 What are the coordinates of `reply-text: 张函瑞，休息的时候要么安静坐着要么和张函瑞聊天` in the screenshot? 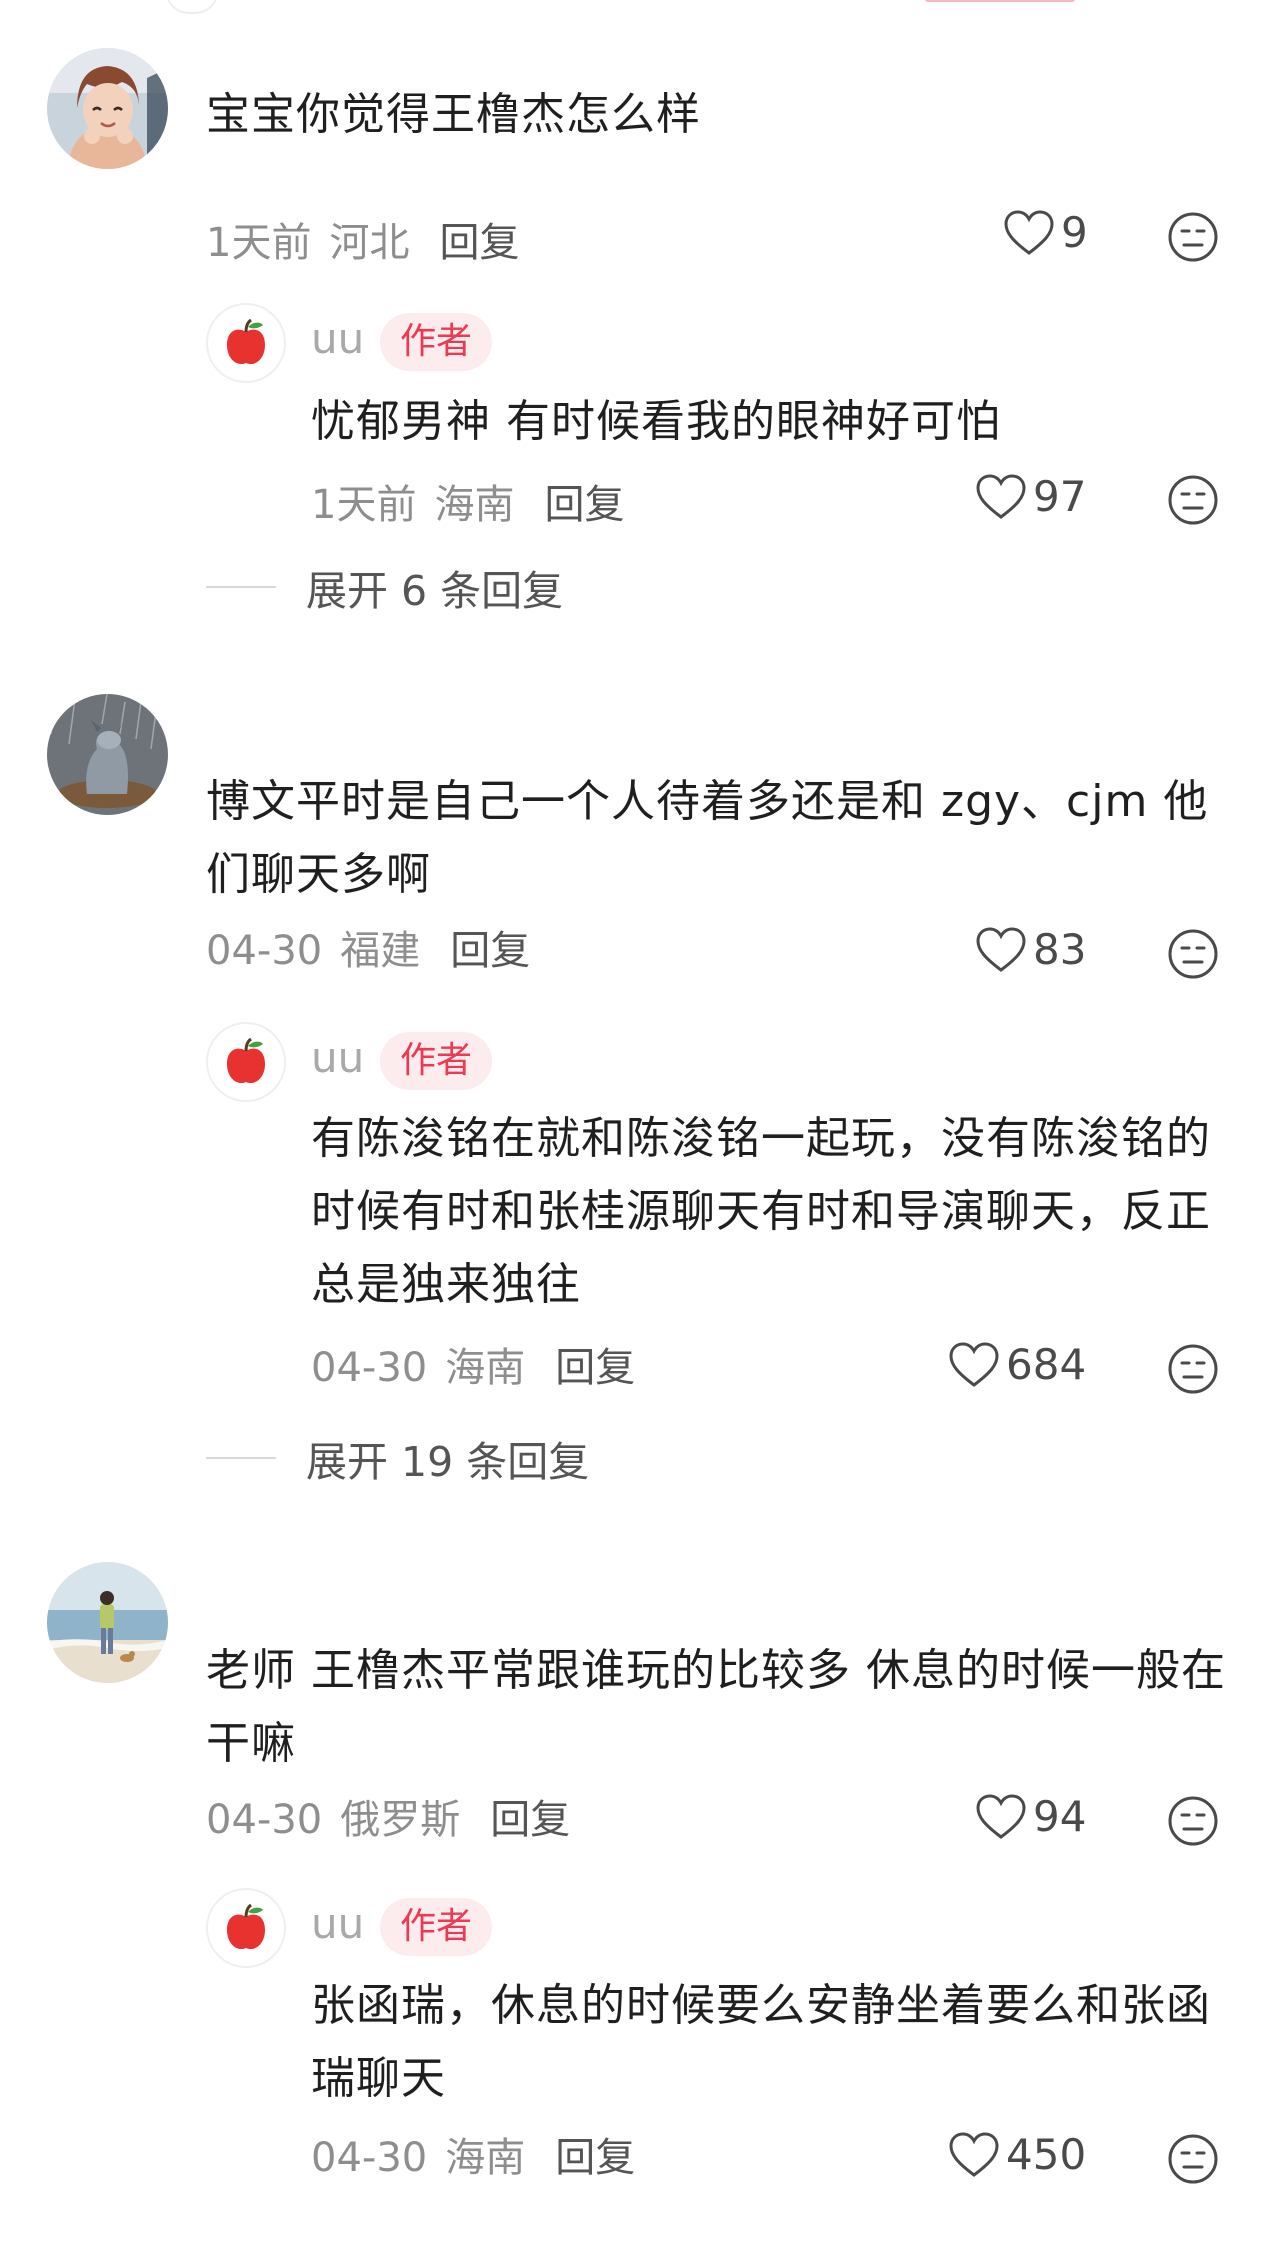 It's located at (761, 2042).